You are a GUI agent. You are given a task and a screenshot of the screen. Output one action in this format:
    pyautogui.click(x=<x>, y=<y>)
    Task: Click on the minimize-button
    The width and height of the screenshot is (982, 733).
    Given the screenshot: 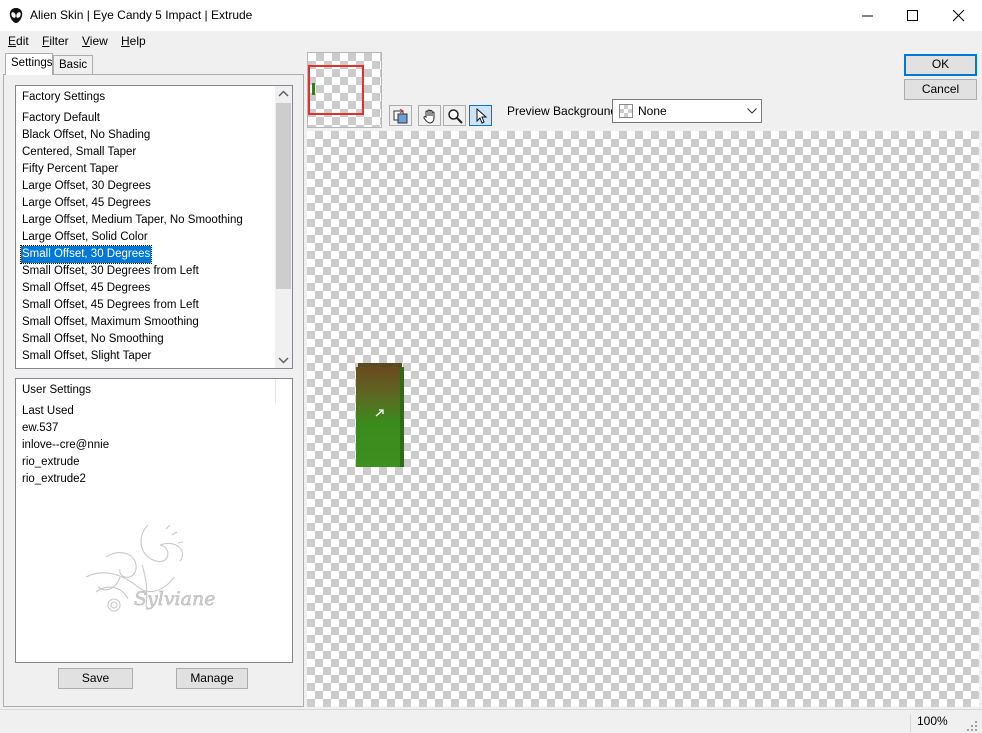 What is the action you would take?
    pyautogui.click(x=868, y=15)
    